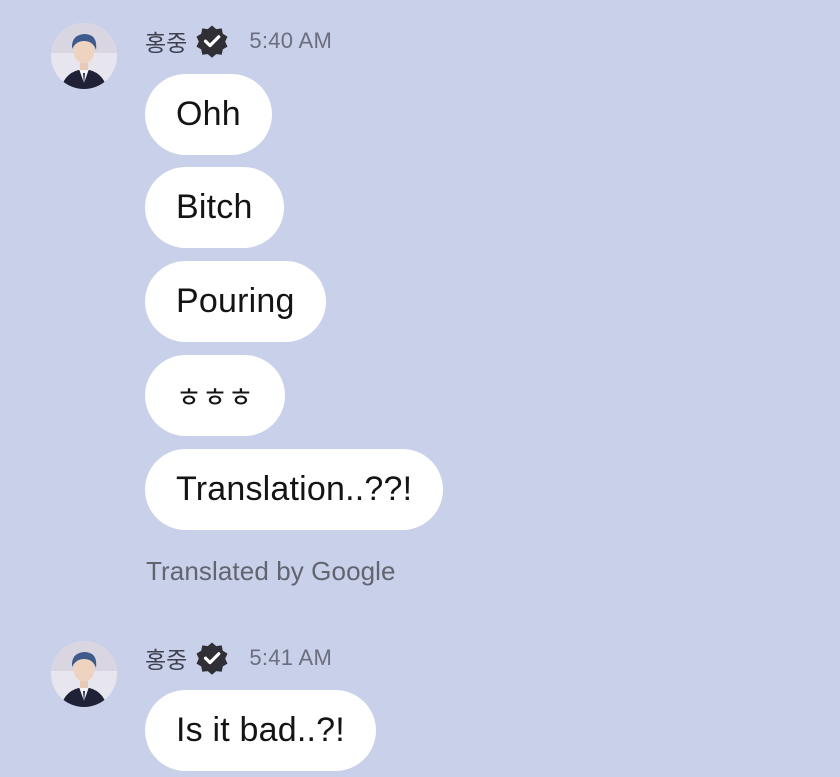  Describe the element at coordinates (260, 730) in the screenshot. I see `message-bubble: Is it bad..?!` at that location.